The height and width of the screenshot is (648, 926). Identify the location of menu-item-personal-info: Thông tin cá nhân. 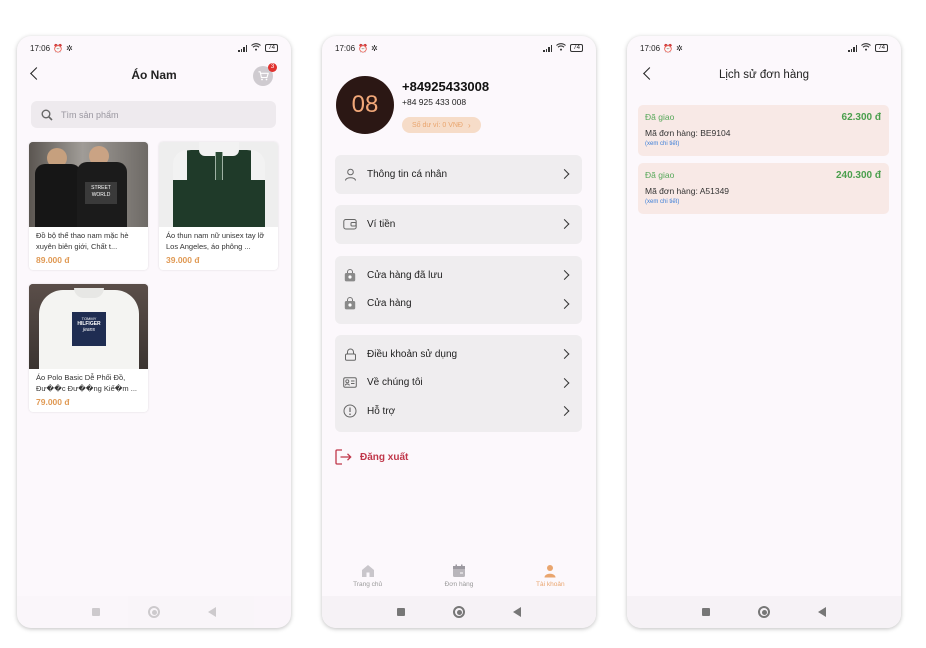
(458, 174).